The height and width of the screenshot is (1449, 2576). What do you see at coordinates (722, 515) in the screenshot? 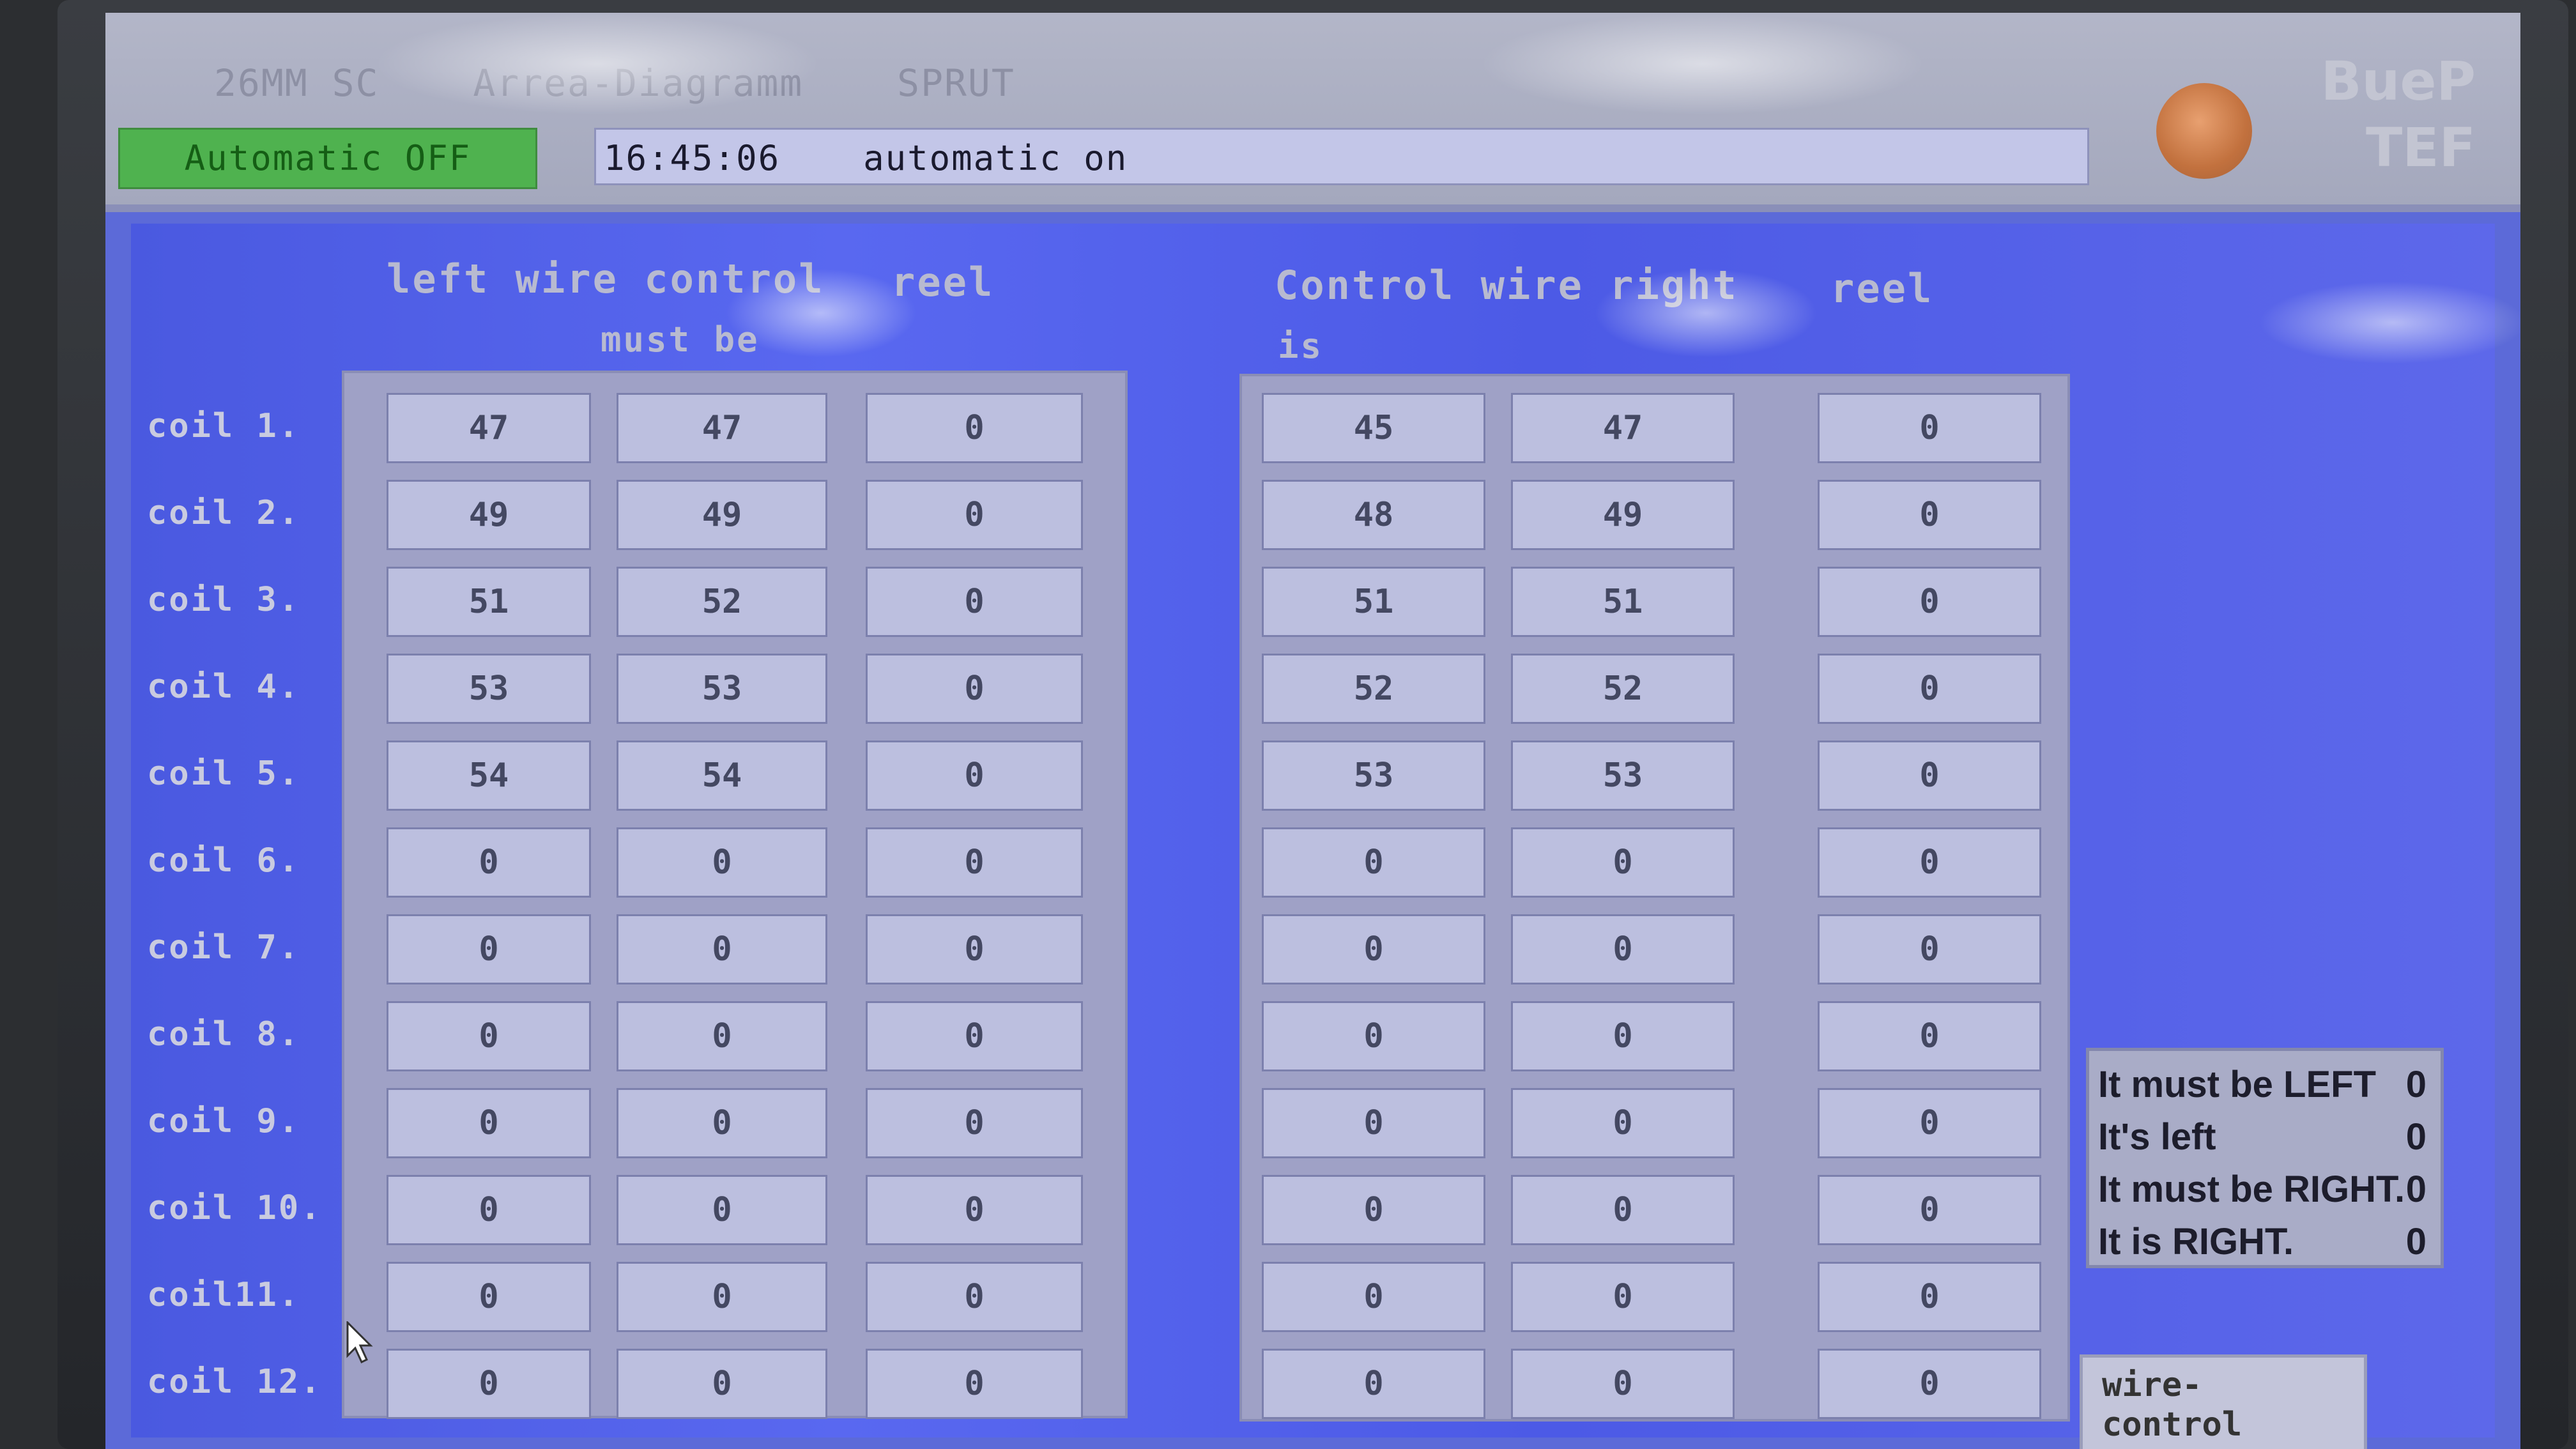
I see `left-must-be-cell: 49` at bounding box center [722, 515].